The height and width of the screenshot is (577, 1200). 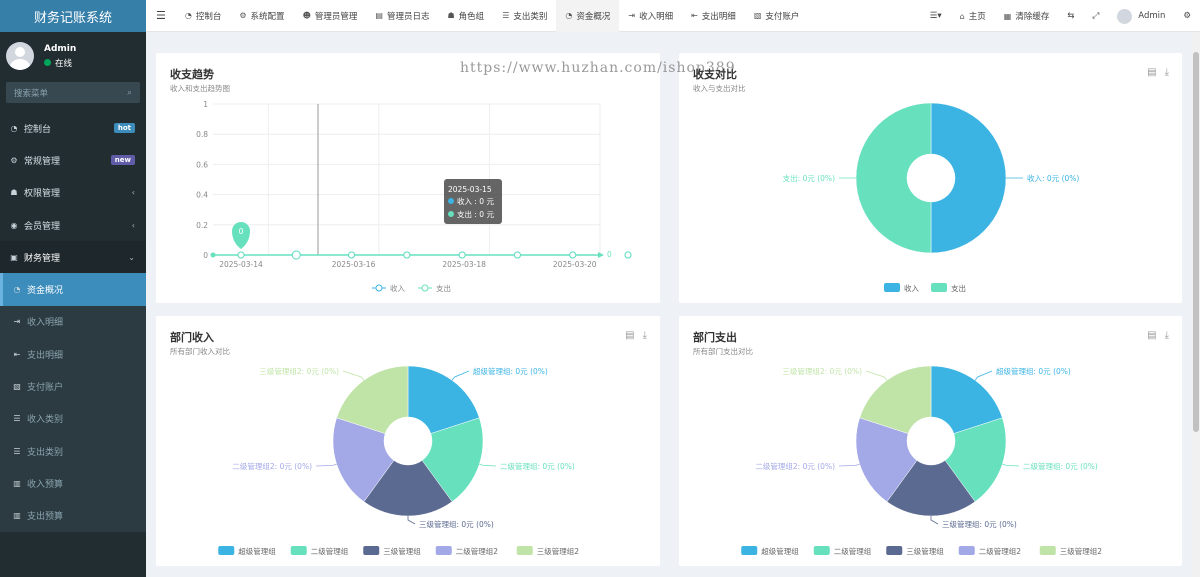 I want to click on pie-slice-支出, so click(x=893, y=178).